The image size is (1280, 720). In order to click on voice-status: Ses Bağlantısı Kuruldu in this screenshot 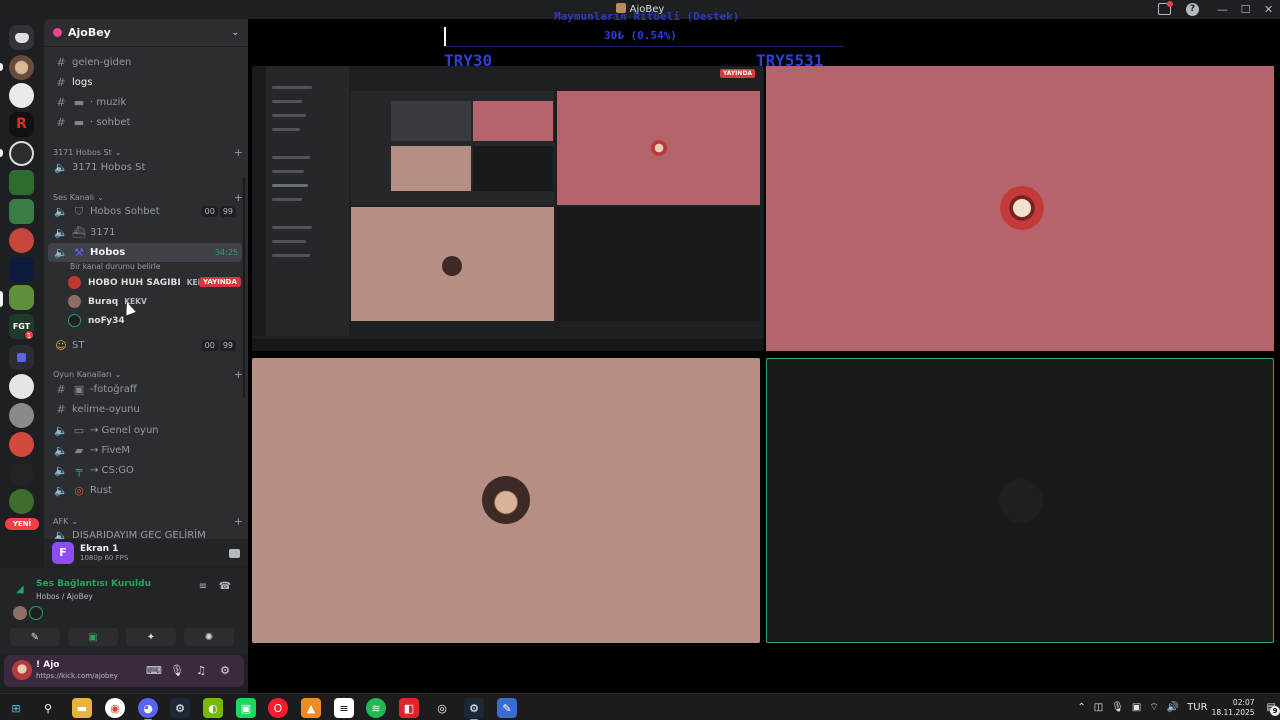, I will do `click(93, 584)`.